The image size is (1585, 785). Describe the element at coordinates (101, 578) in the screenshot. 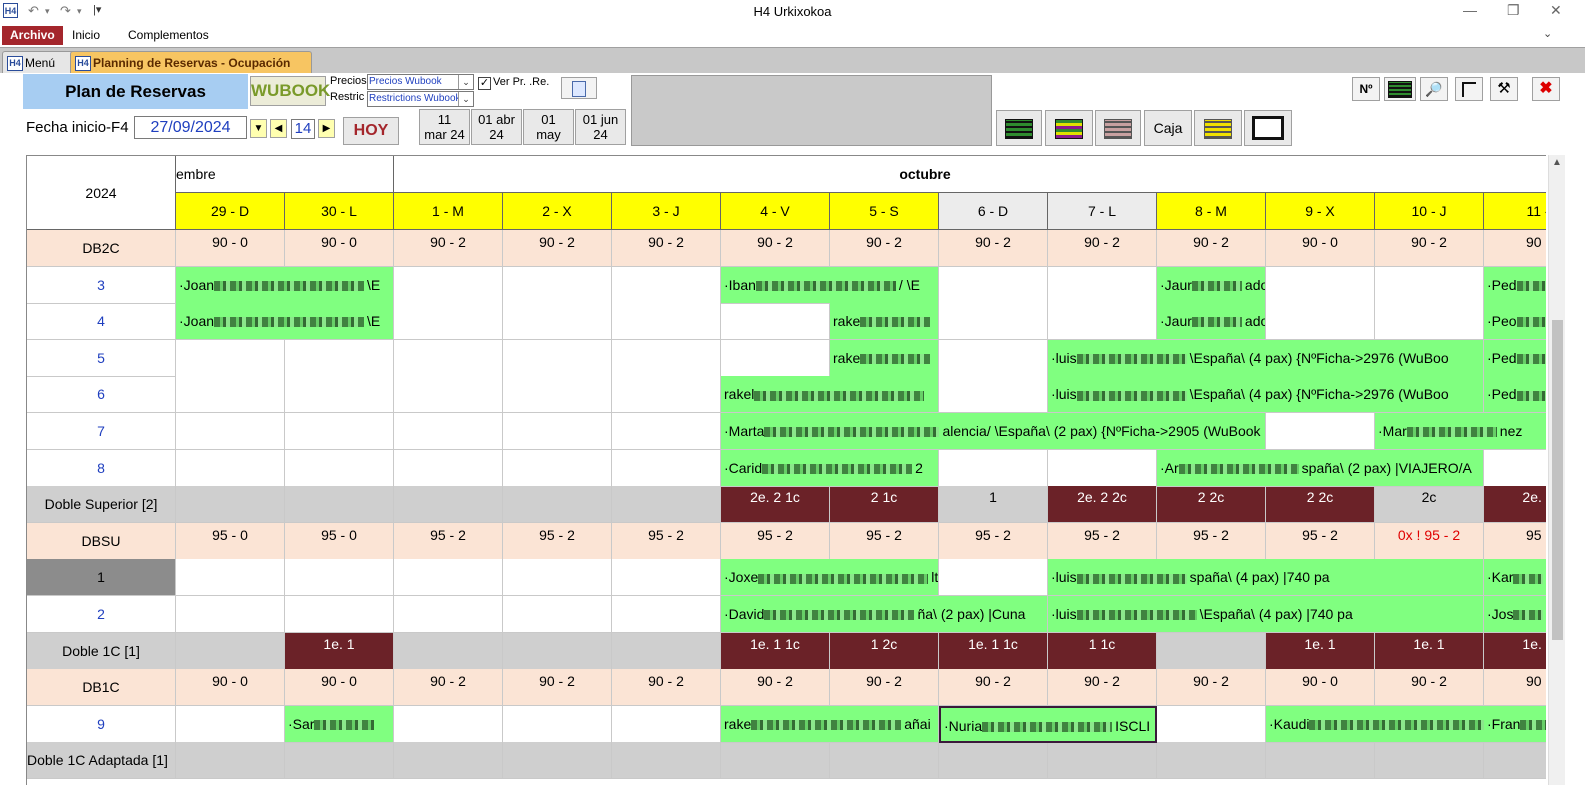

I see `room-number: 1` at that location.